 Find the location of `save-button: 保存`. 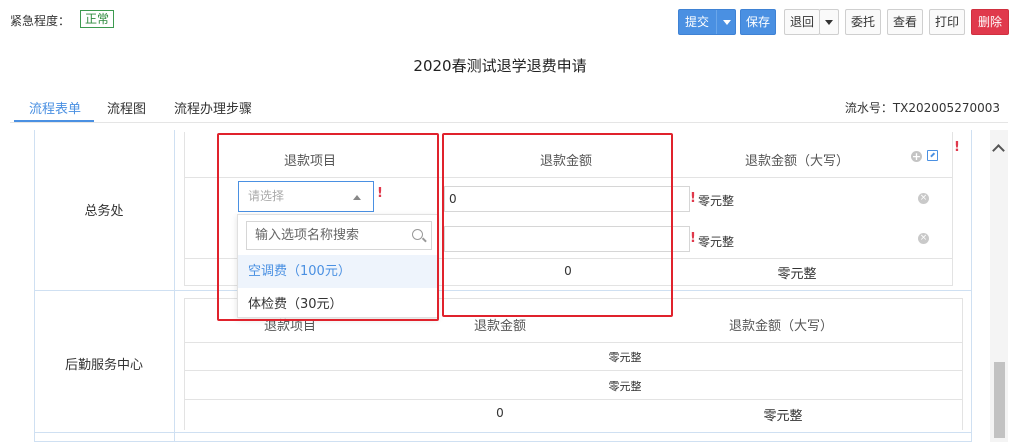

save-button: 保存 is located at coordinates (758, 22).